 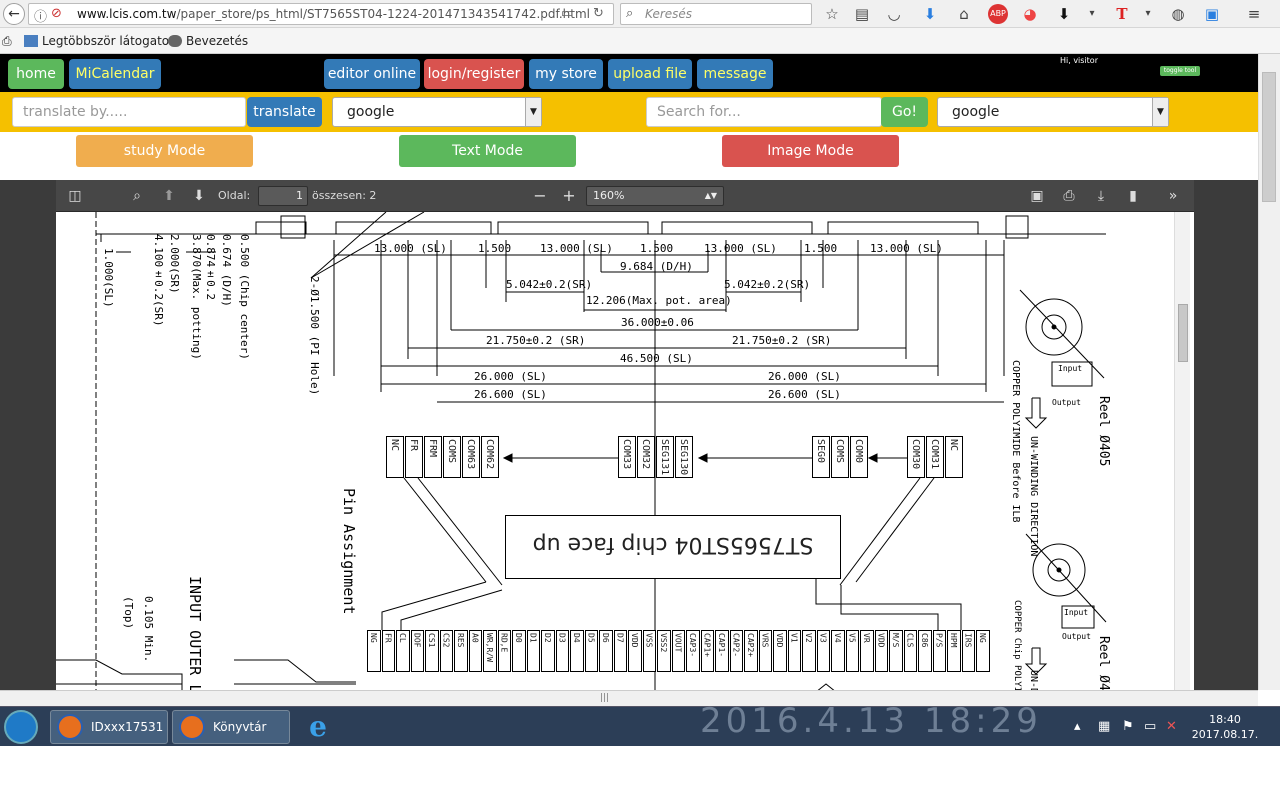 I want to click on bottom-pin: CAP1-, so click(x=722, y=651).